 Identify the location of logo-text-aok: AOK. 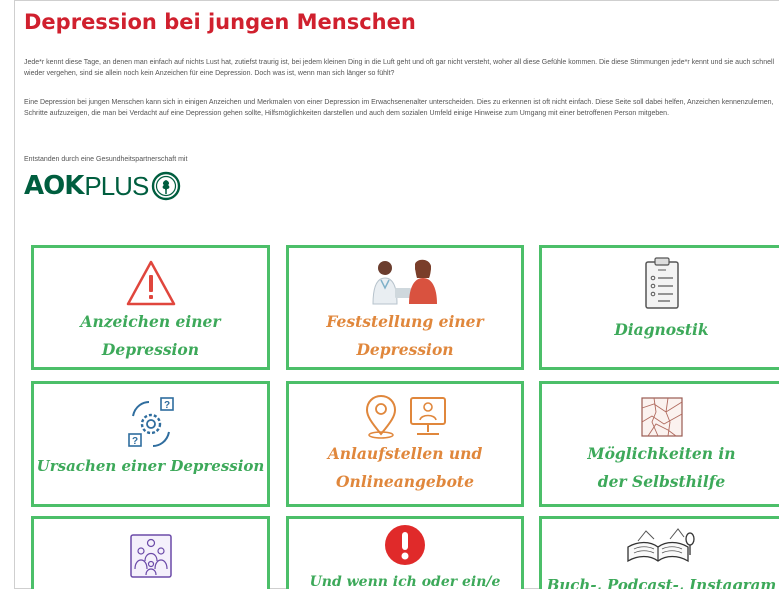
(54, 186).